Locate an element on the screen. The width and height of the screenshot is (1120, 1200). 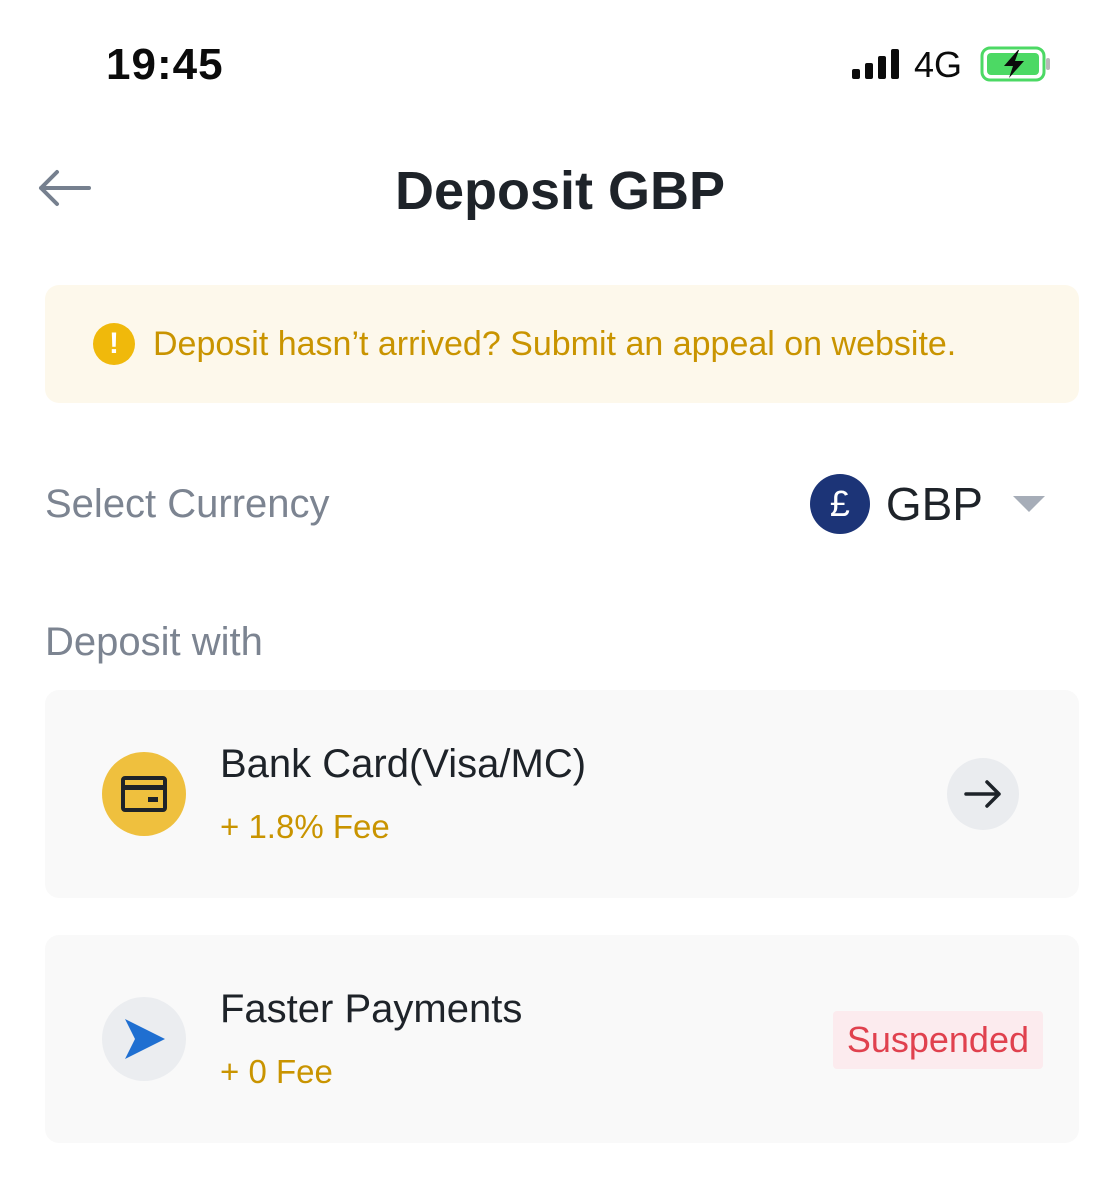
currency-dropdown: £ GBP is located at coordinates (927, 504).